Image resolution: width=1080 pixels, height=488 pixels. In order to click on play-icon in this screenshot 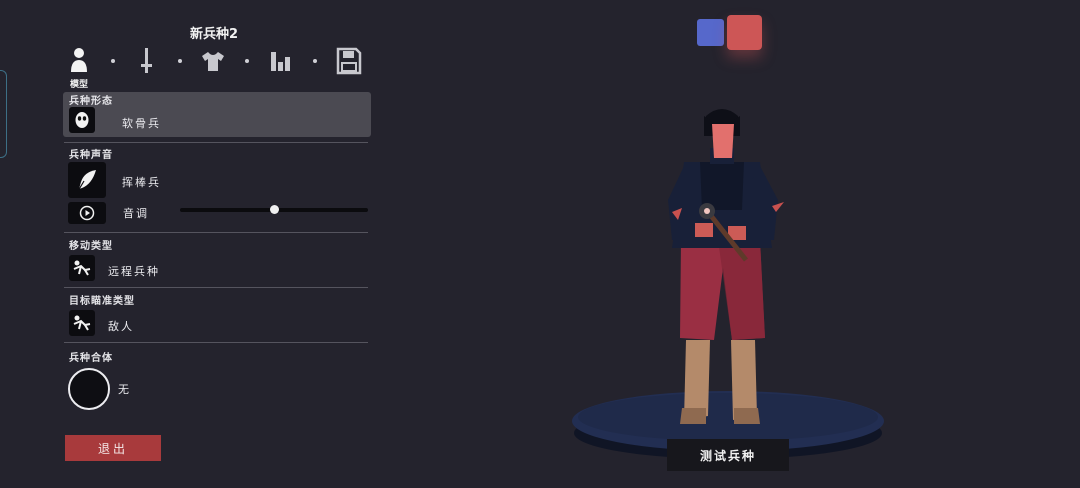, I will do `click(87, 213)`.